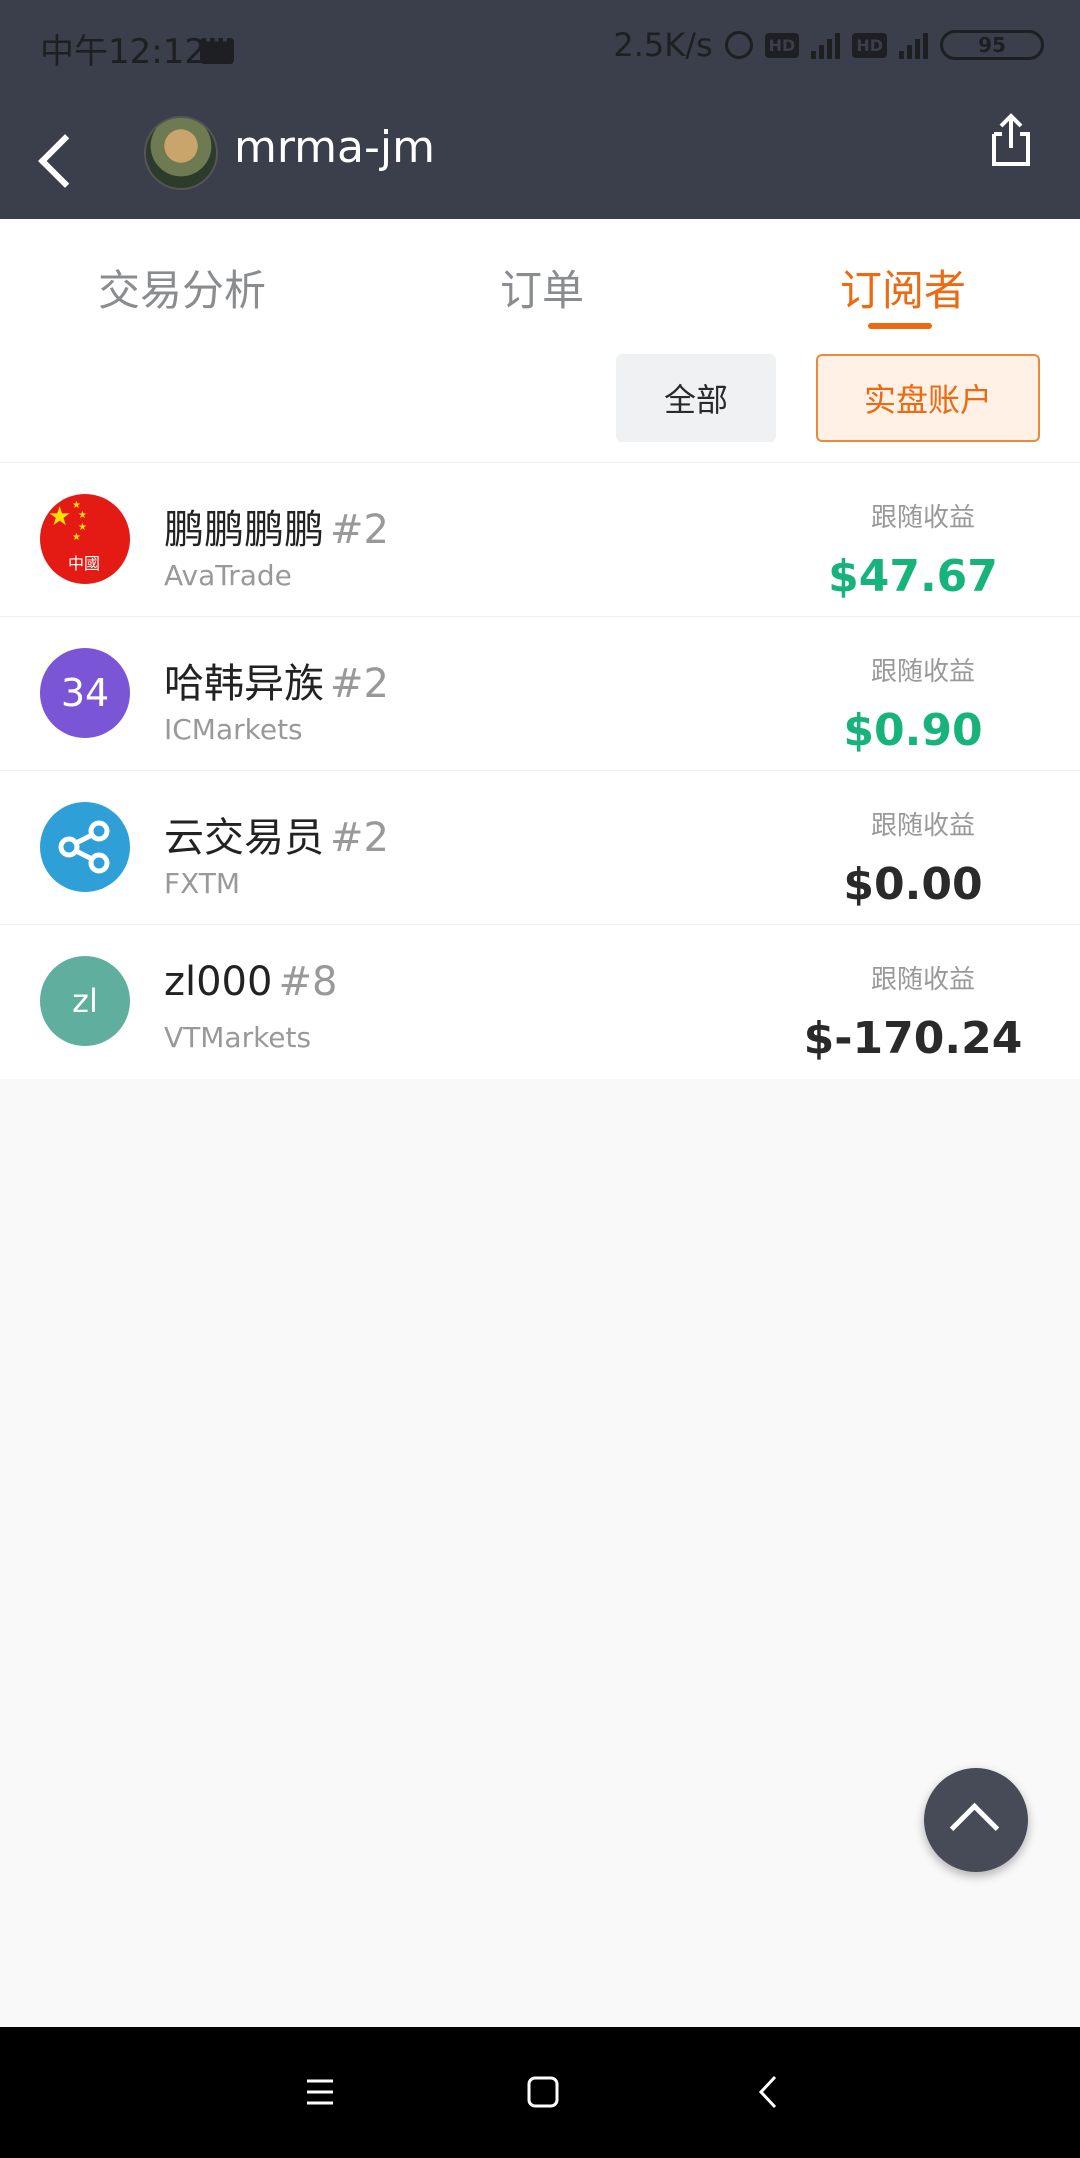 The height and width of the screenshot is (2158, 1080). Describe the element at coordinates (217, 46) in the screenshot. I see `message-notification-icon` at that location.